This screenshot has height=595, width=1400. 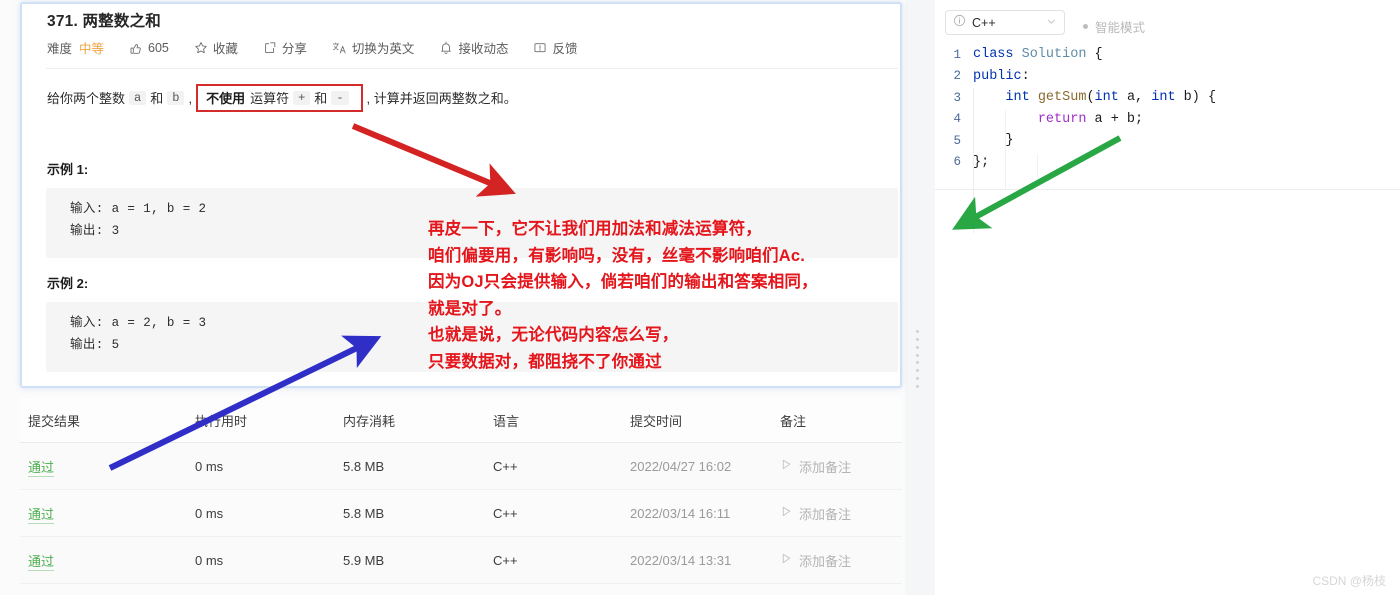 I want to click on column-header-result: 提交结果, so click(x=54, y=421).